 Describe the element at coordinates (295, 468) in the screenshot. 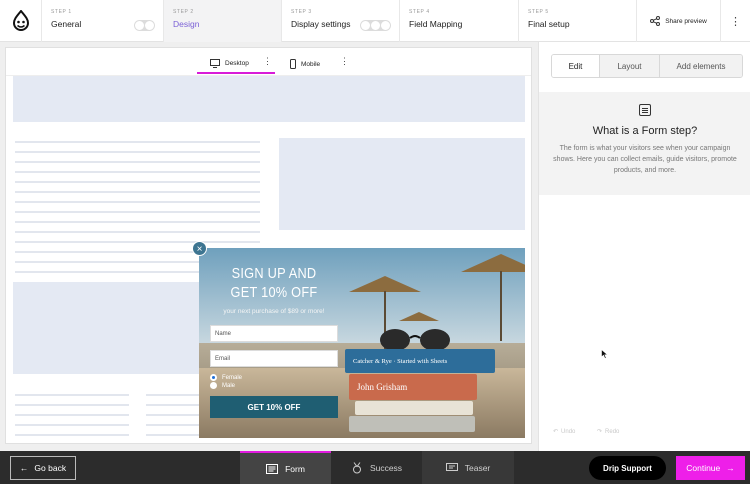

I see `tab-form-label: Form` at that location.